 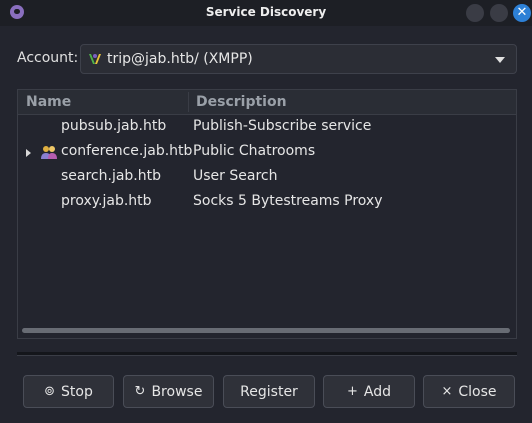 I want to click on register-button: Register, so click(x=269, y=391).